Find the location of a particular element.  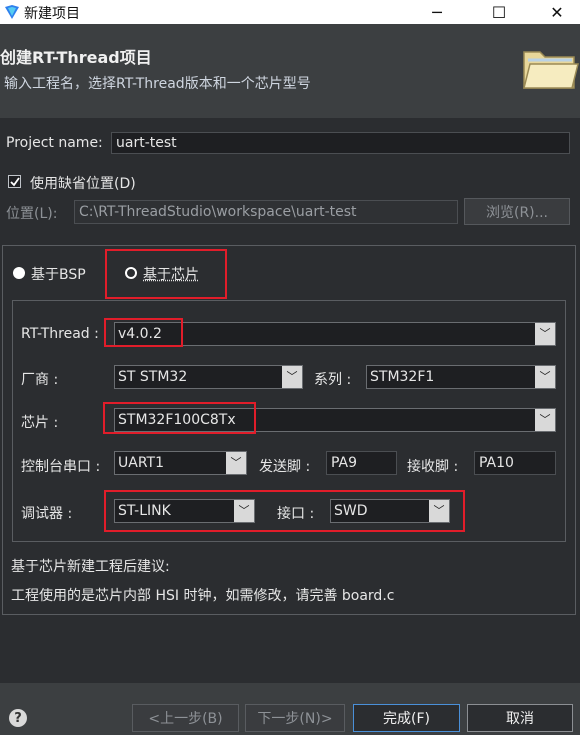

debugger-label: 调试器 : is located at coordinates (47, 514).